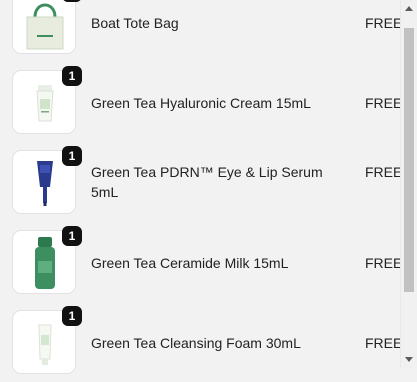 This screenshot has height=382, width=417. Describe the element at coordinates (190, 263) in the screenshot. I see `item-name: Green Tea Ceramide Milk 15mL` at that location.